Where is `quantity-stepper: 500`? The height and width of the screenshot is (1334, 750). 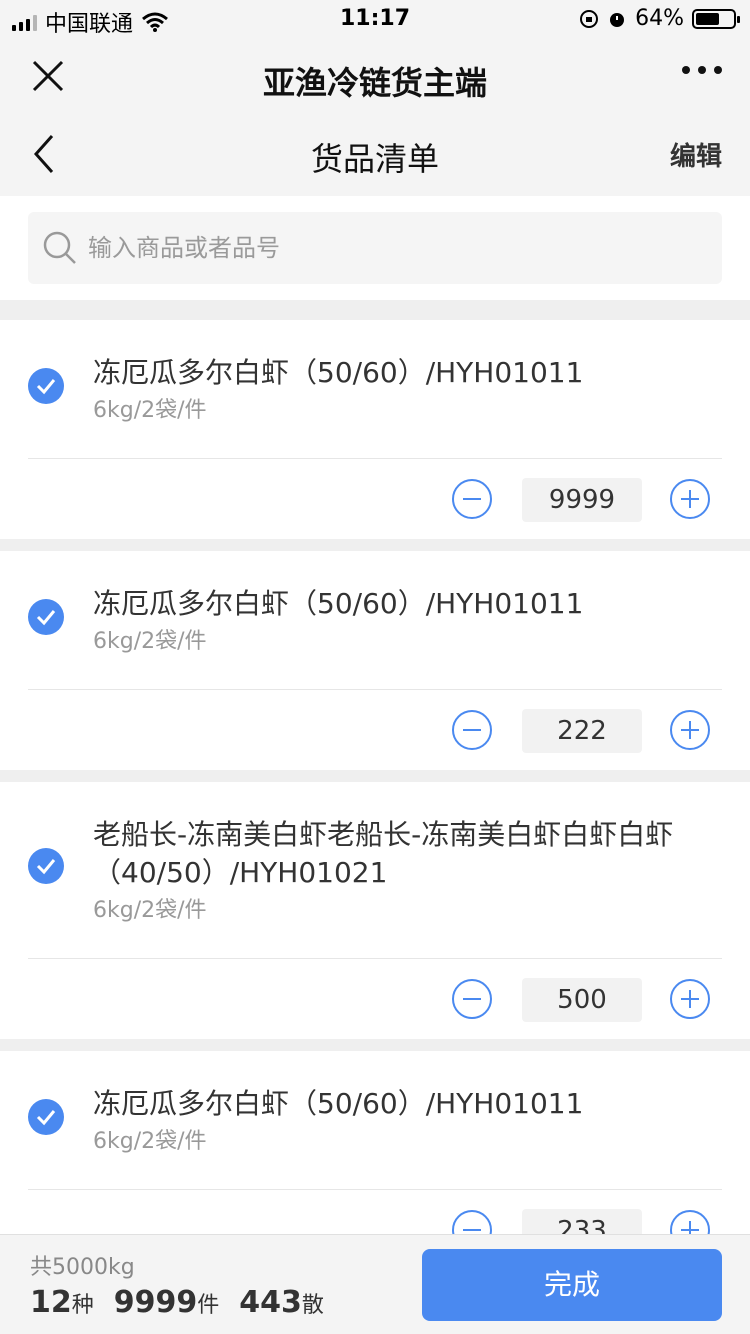 quantity-stepper: 500 is located at coordinates (375, 999).